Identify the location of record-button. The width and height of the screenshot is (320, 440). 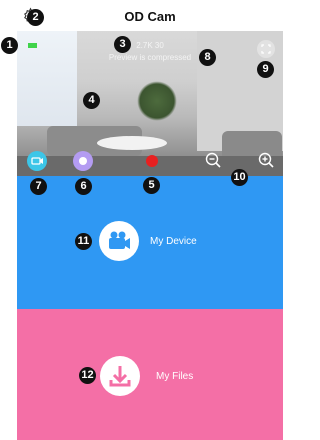
(152, 161).